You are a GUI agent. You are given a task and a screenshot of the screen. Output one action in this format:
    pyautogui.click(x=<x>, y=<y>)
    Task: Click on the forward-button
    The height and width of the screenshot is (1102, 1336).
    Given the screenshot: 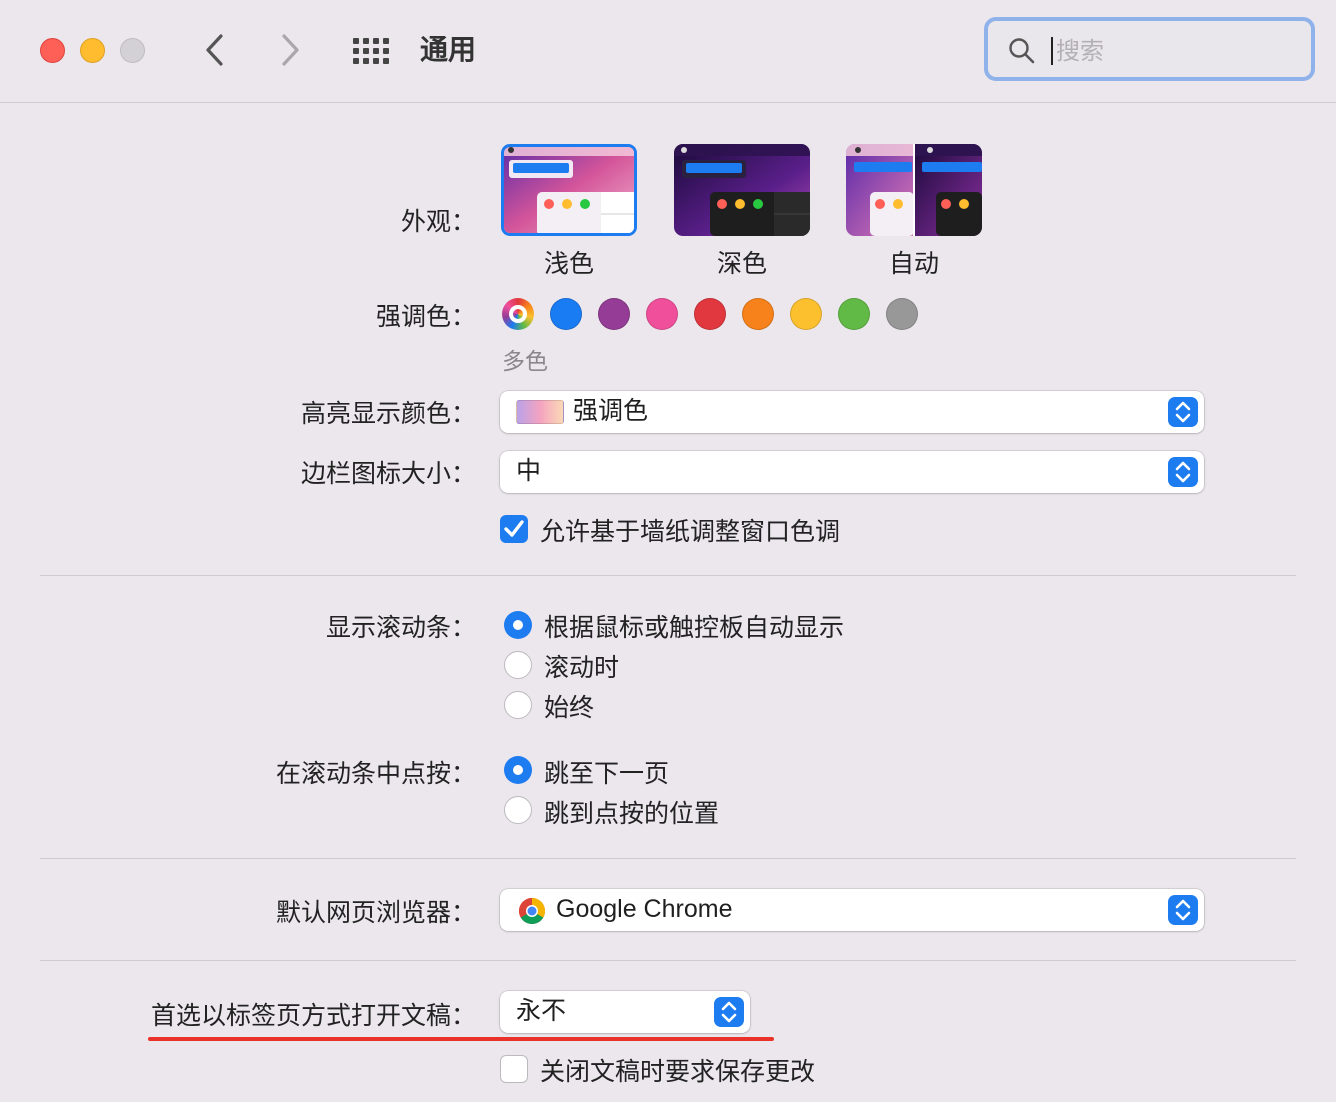 What is the action you would take?
    pyautogui.click(x=290, y=50)
    